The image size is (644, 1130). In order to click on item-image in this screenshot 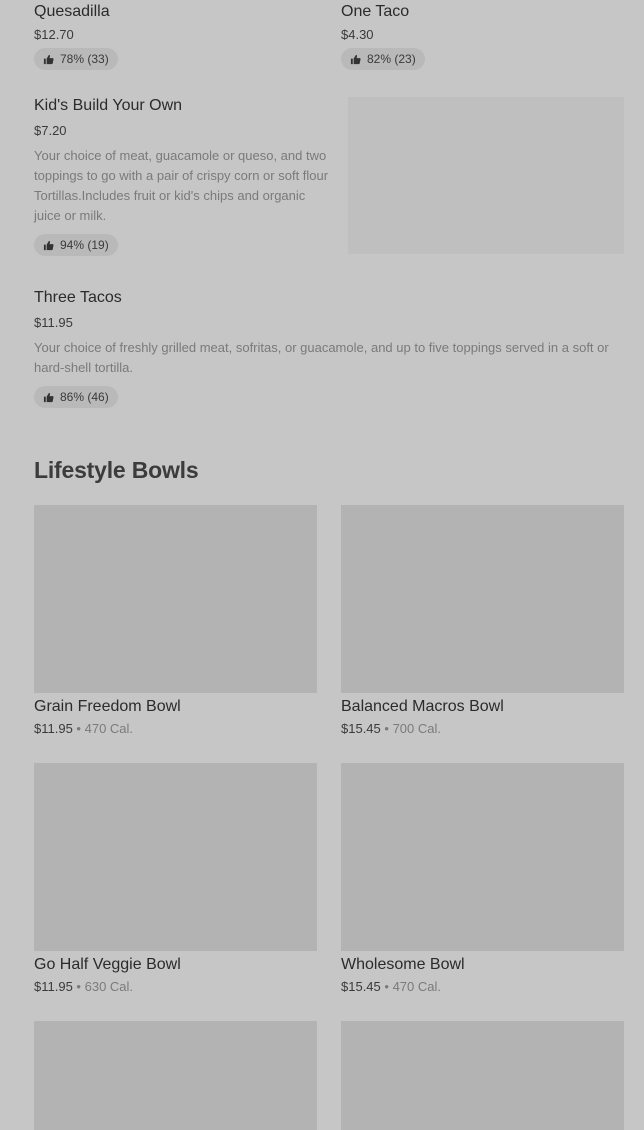, I will do `click(486, 175)`.